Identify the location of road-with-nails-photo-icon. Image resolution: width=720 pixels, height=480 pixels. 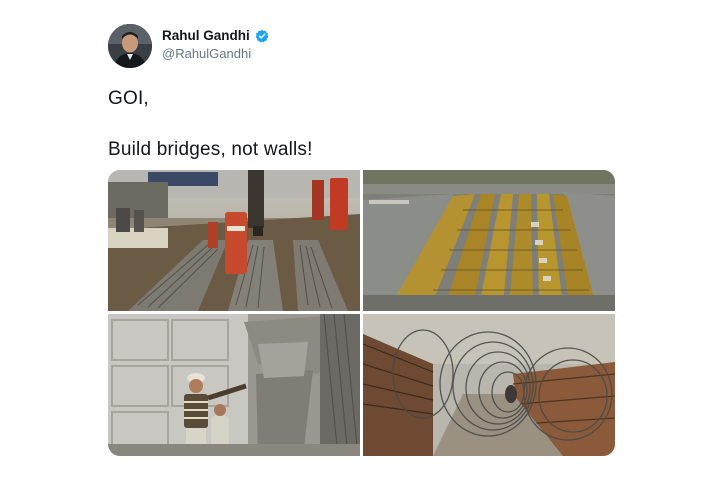
(234, 240).